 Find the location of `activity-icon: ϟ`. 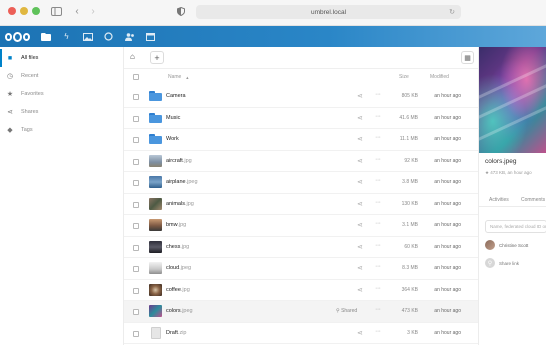

activity-icon: ϟ is located at coordinates (66, 36).